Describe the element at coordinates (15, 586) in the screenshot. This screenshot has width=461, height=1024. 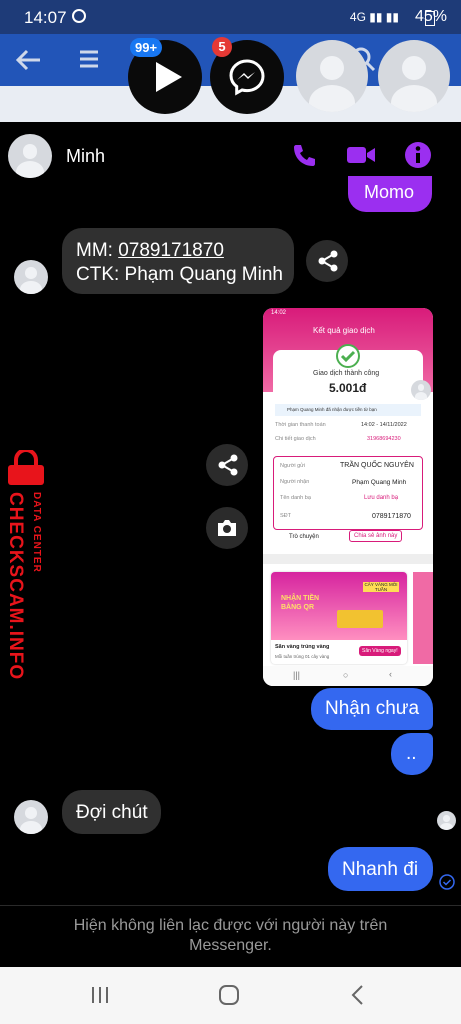
I see `watermark-title: CHECKSCAM.INFO` at that location.